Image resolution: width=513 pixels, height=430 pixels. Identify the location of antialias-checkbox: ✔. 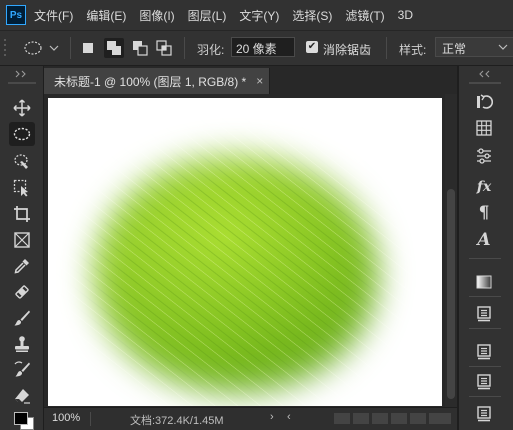
(312, 47).